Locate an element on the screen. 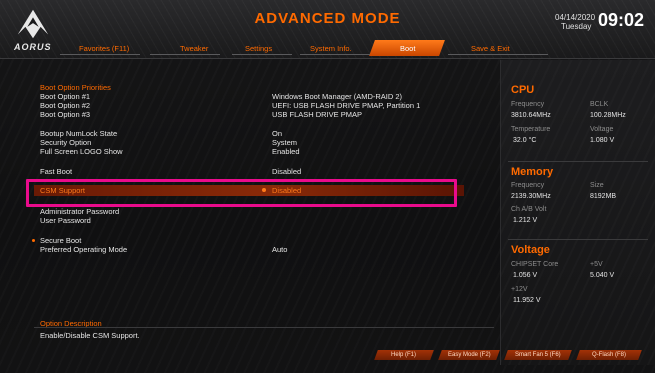 The height and width of the screenshot is (373, 655). memory-frequency-value: 2139.30MHz is located at coordinates (531, 196).